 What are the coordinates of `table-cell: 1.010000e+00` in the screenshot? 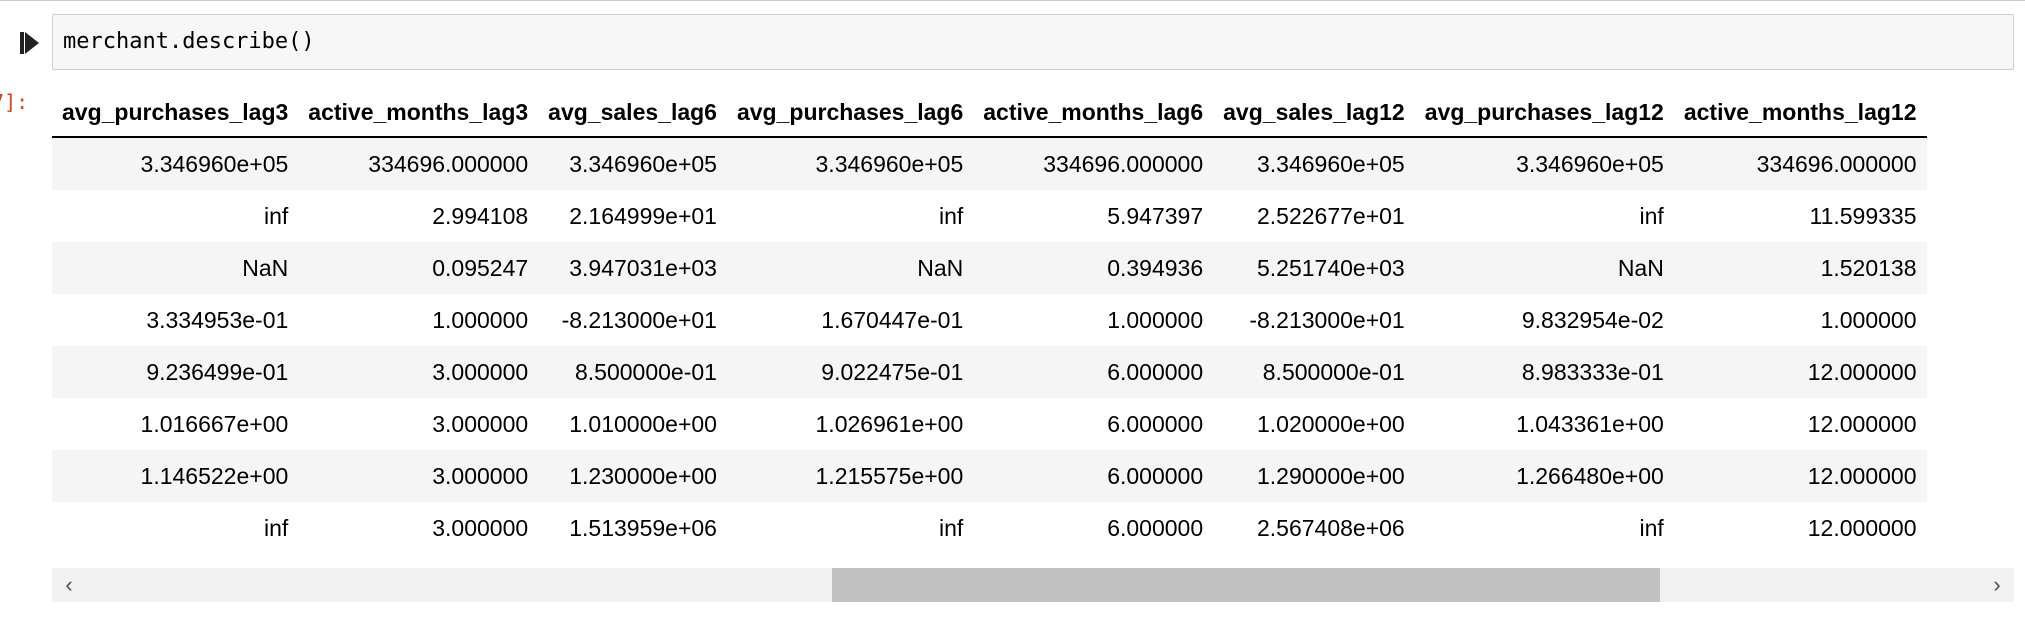 It's located at (632, 424).